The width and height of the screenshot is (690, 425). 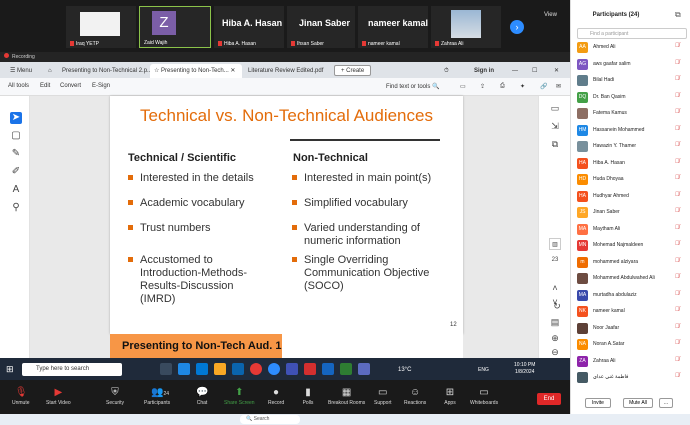 I want to click on participant-row: HA Hiba A. Hasan 🎙̸, so click(x=633, y=163).